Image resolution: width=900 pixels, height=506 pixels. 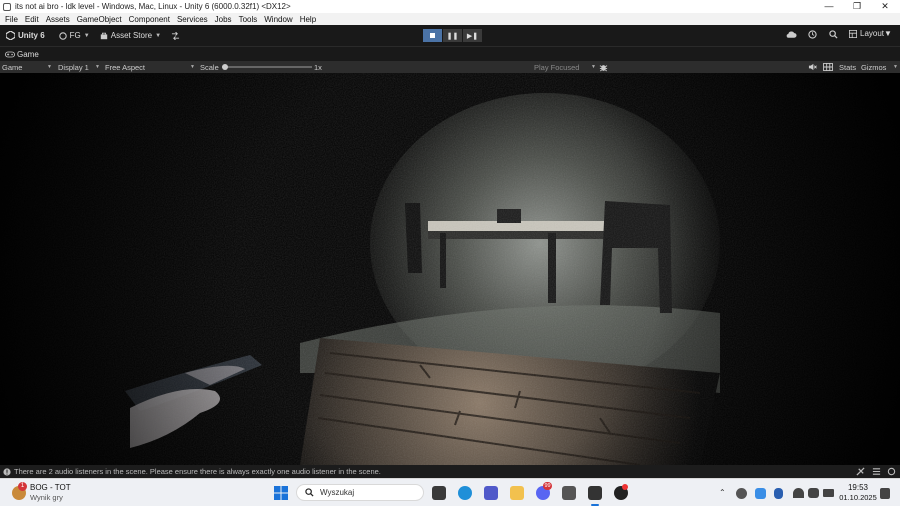 What do you see at coordinates (778, 493) in the screenshot?
I see `microphone-icon` at bounding box center [778, 493].